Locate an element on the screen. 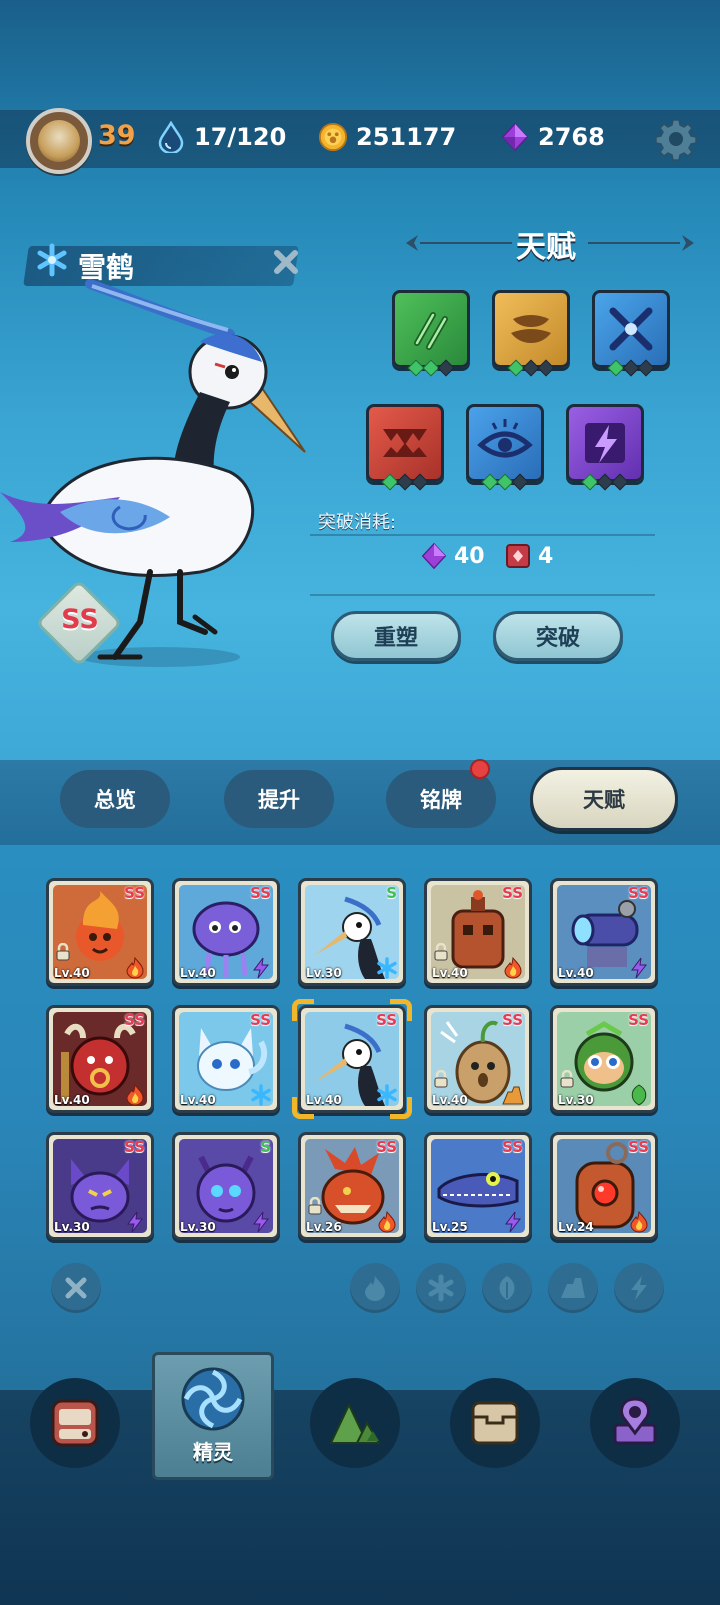  creature-card-boiler-bot: SS Lv.24 is located at coordinates (604, 1186).